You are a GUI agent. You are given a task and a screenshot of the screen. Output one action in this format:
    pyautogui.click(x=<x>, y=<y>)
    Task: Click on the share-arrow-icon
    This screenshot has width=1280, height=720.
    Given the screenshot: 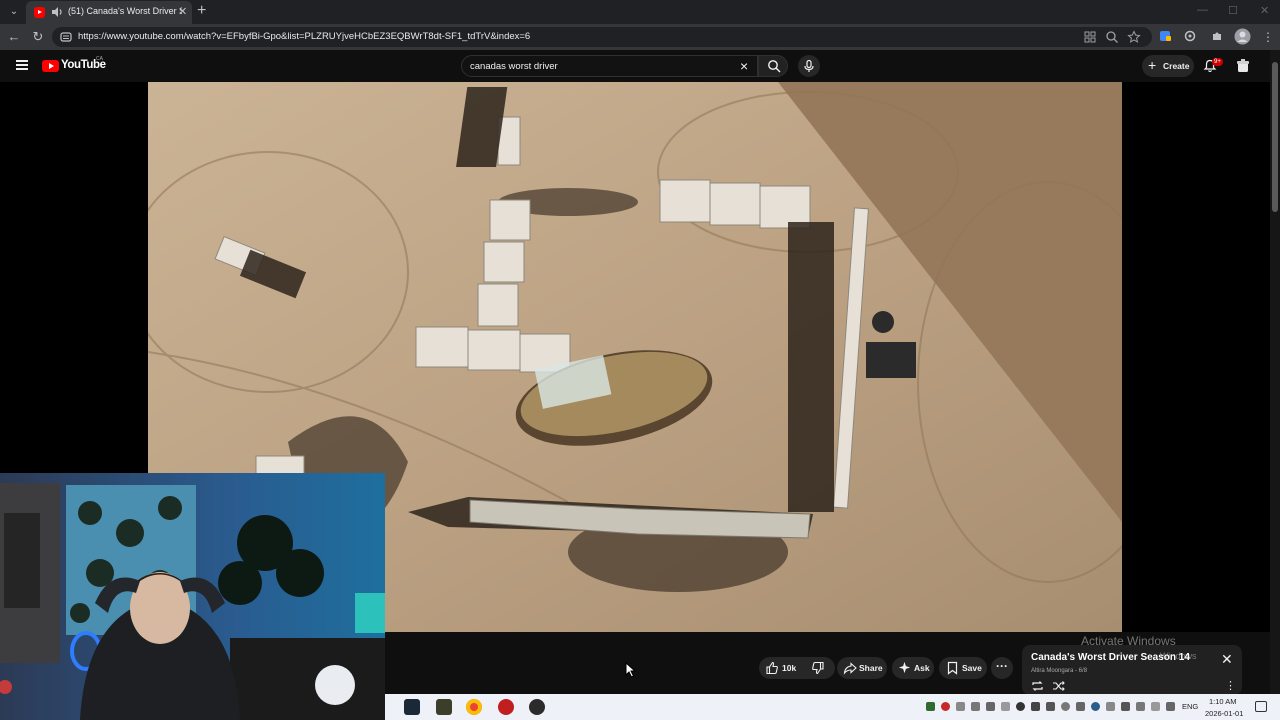 What is the action you would take?
    pyautogui.click(x=850, y=668)
    